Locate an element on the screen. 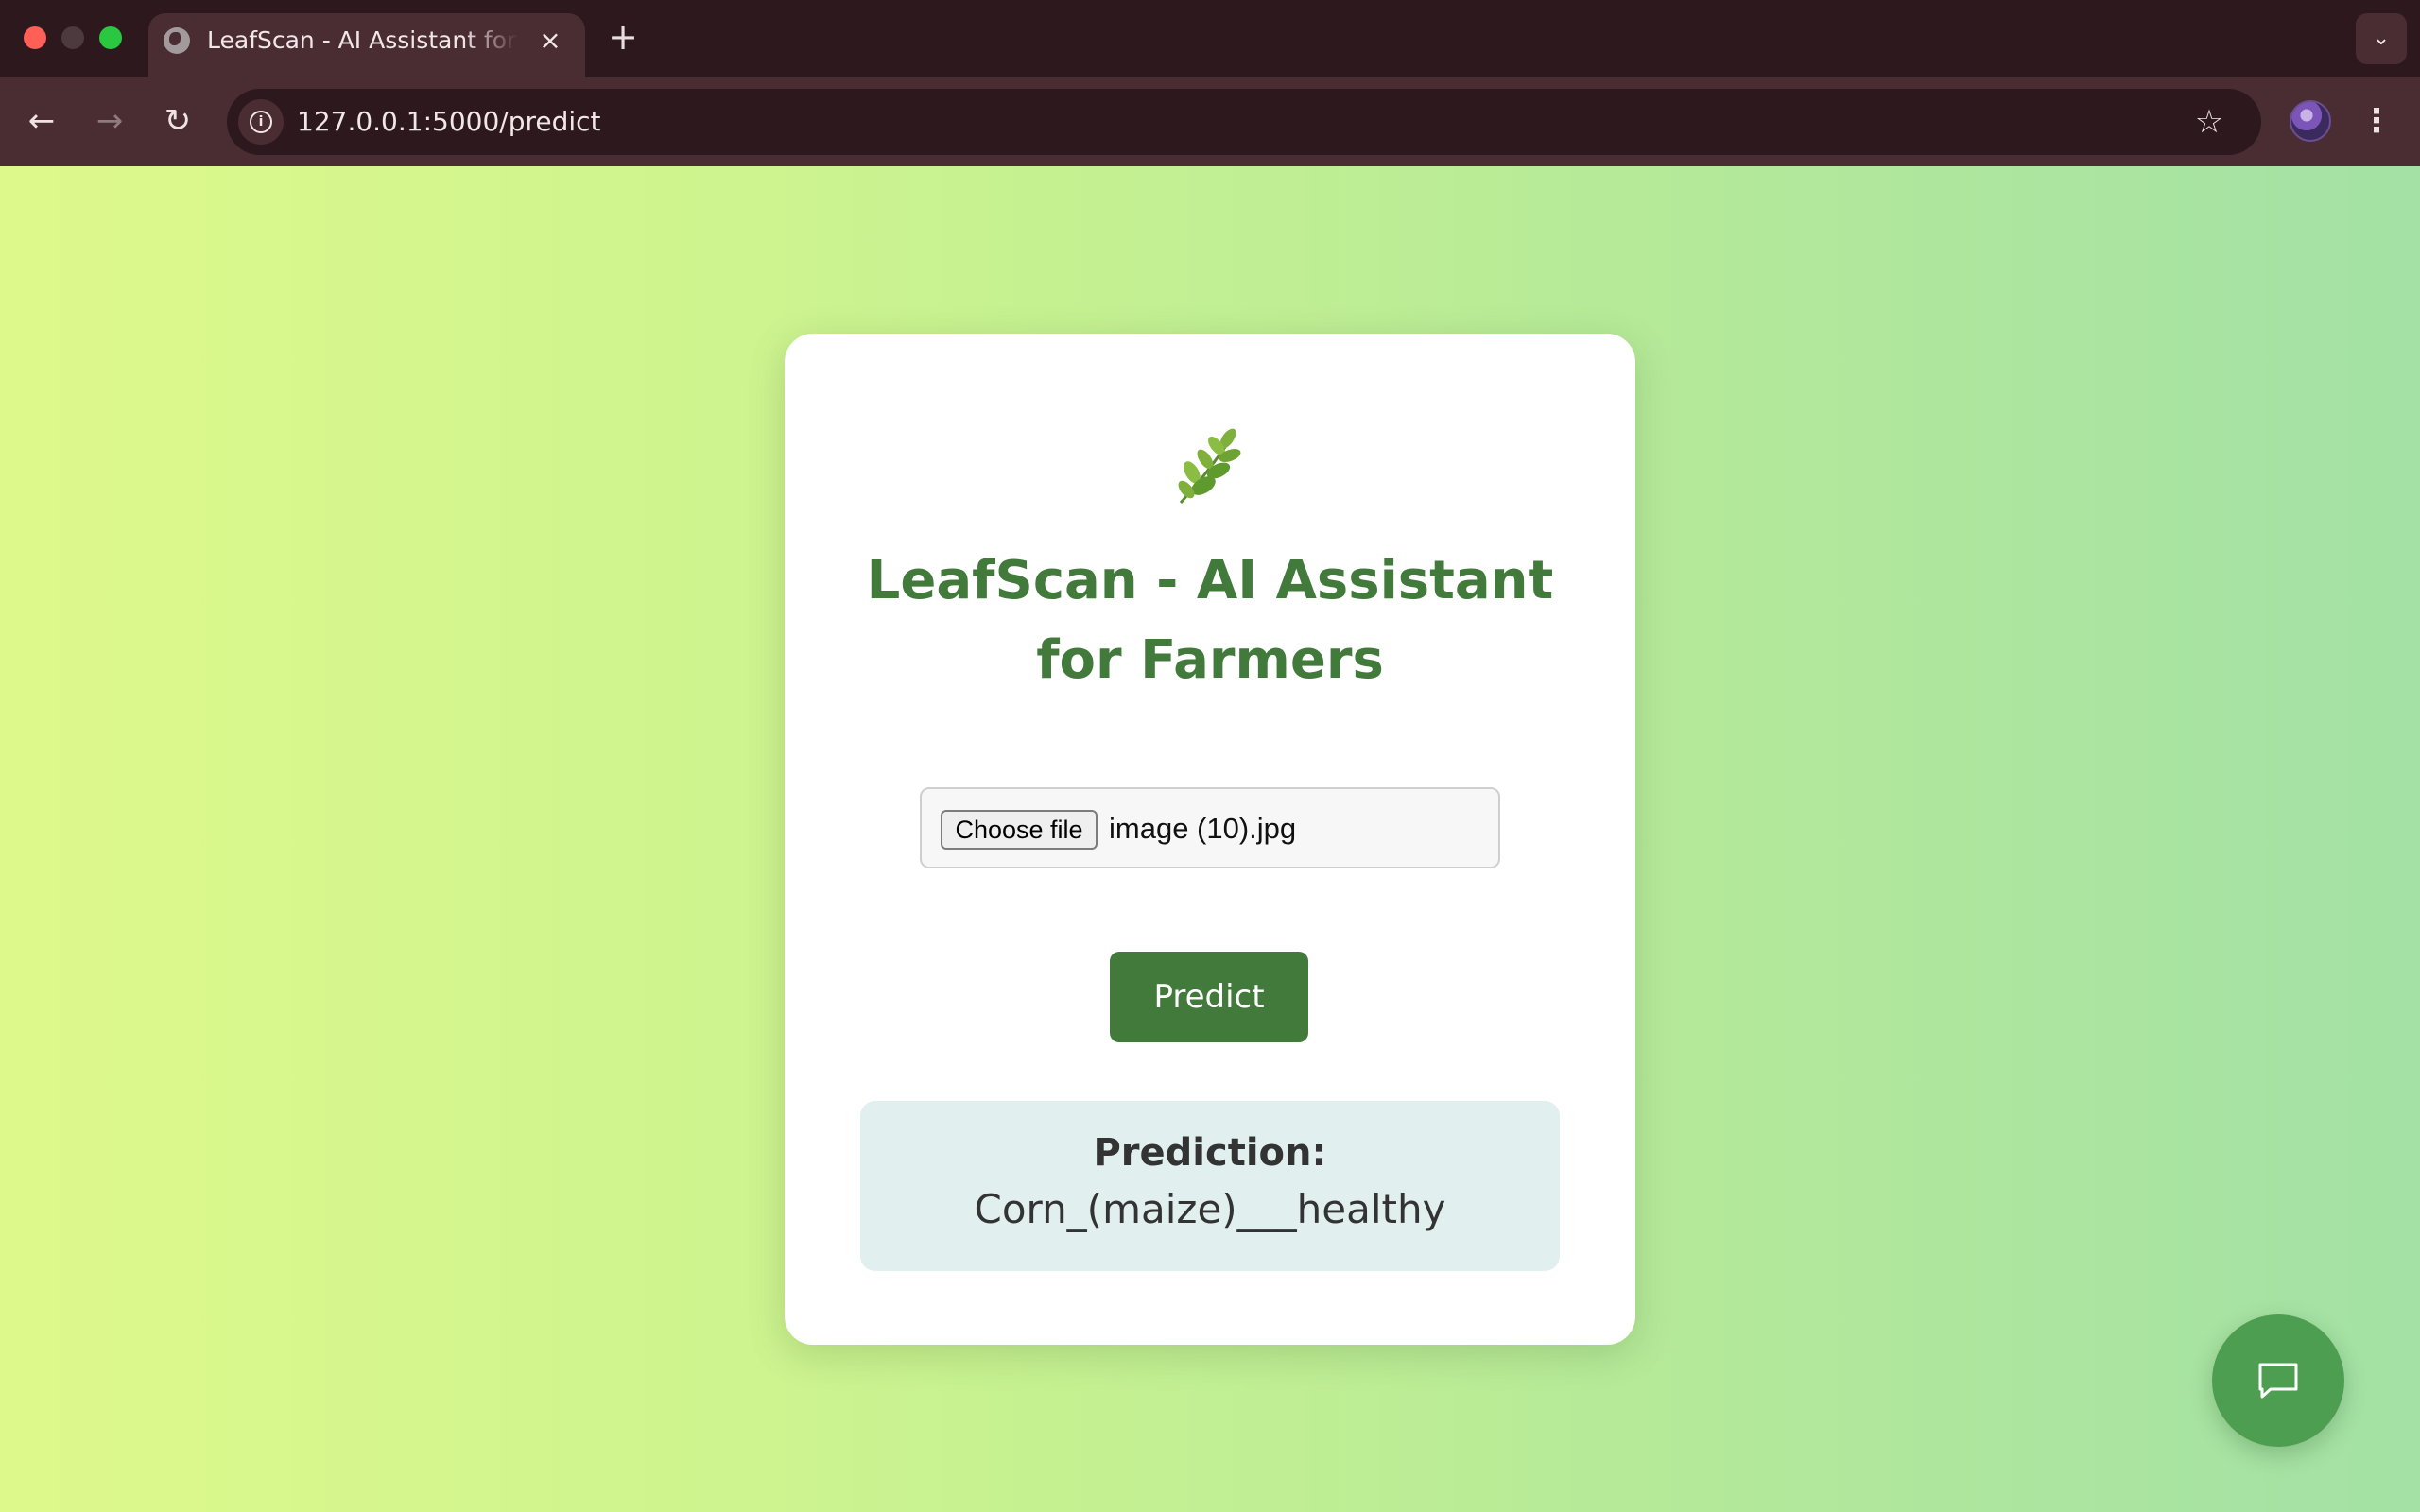 The height and width of the screenshot is (1512, 2420). bookmark-star-icon: ☆ is located at coordinates (2209, 122).